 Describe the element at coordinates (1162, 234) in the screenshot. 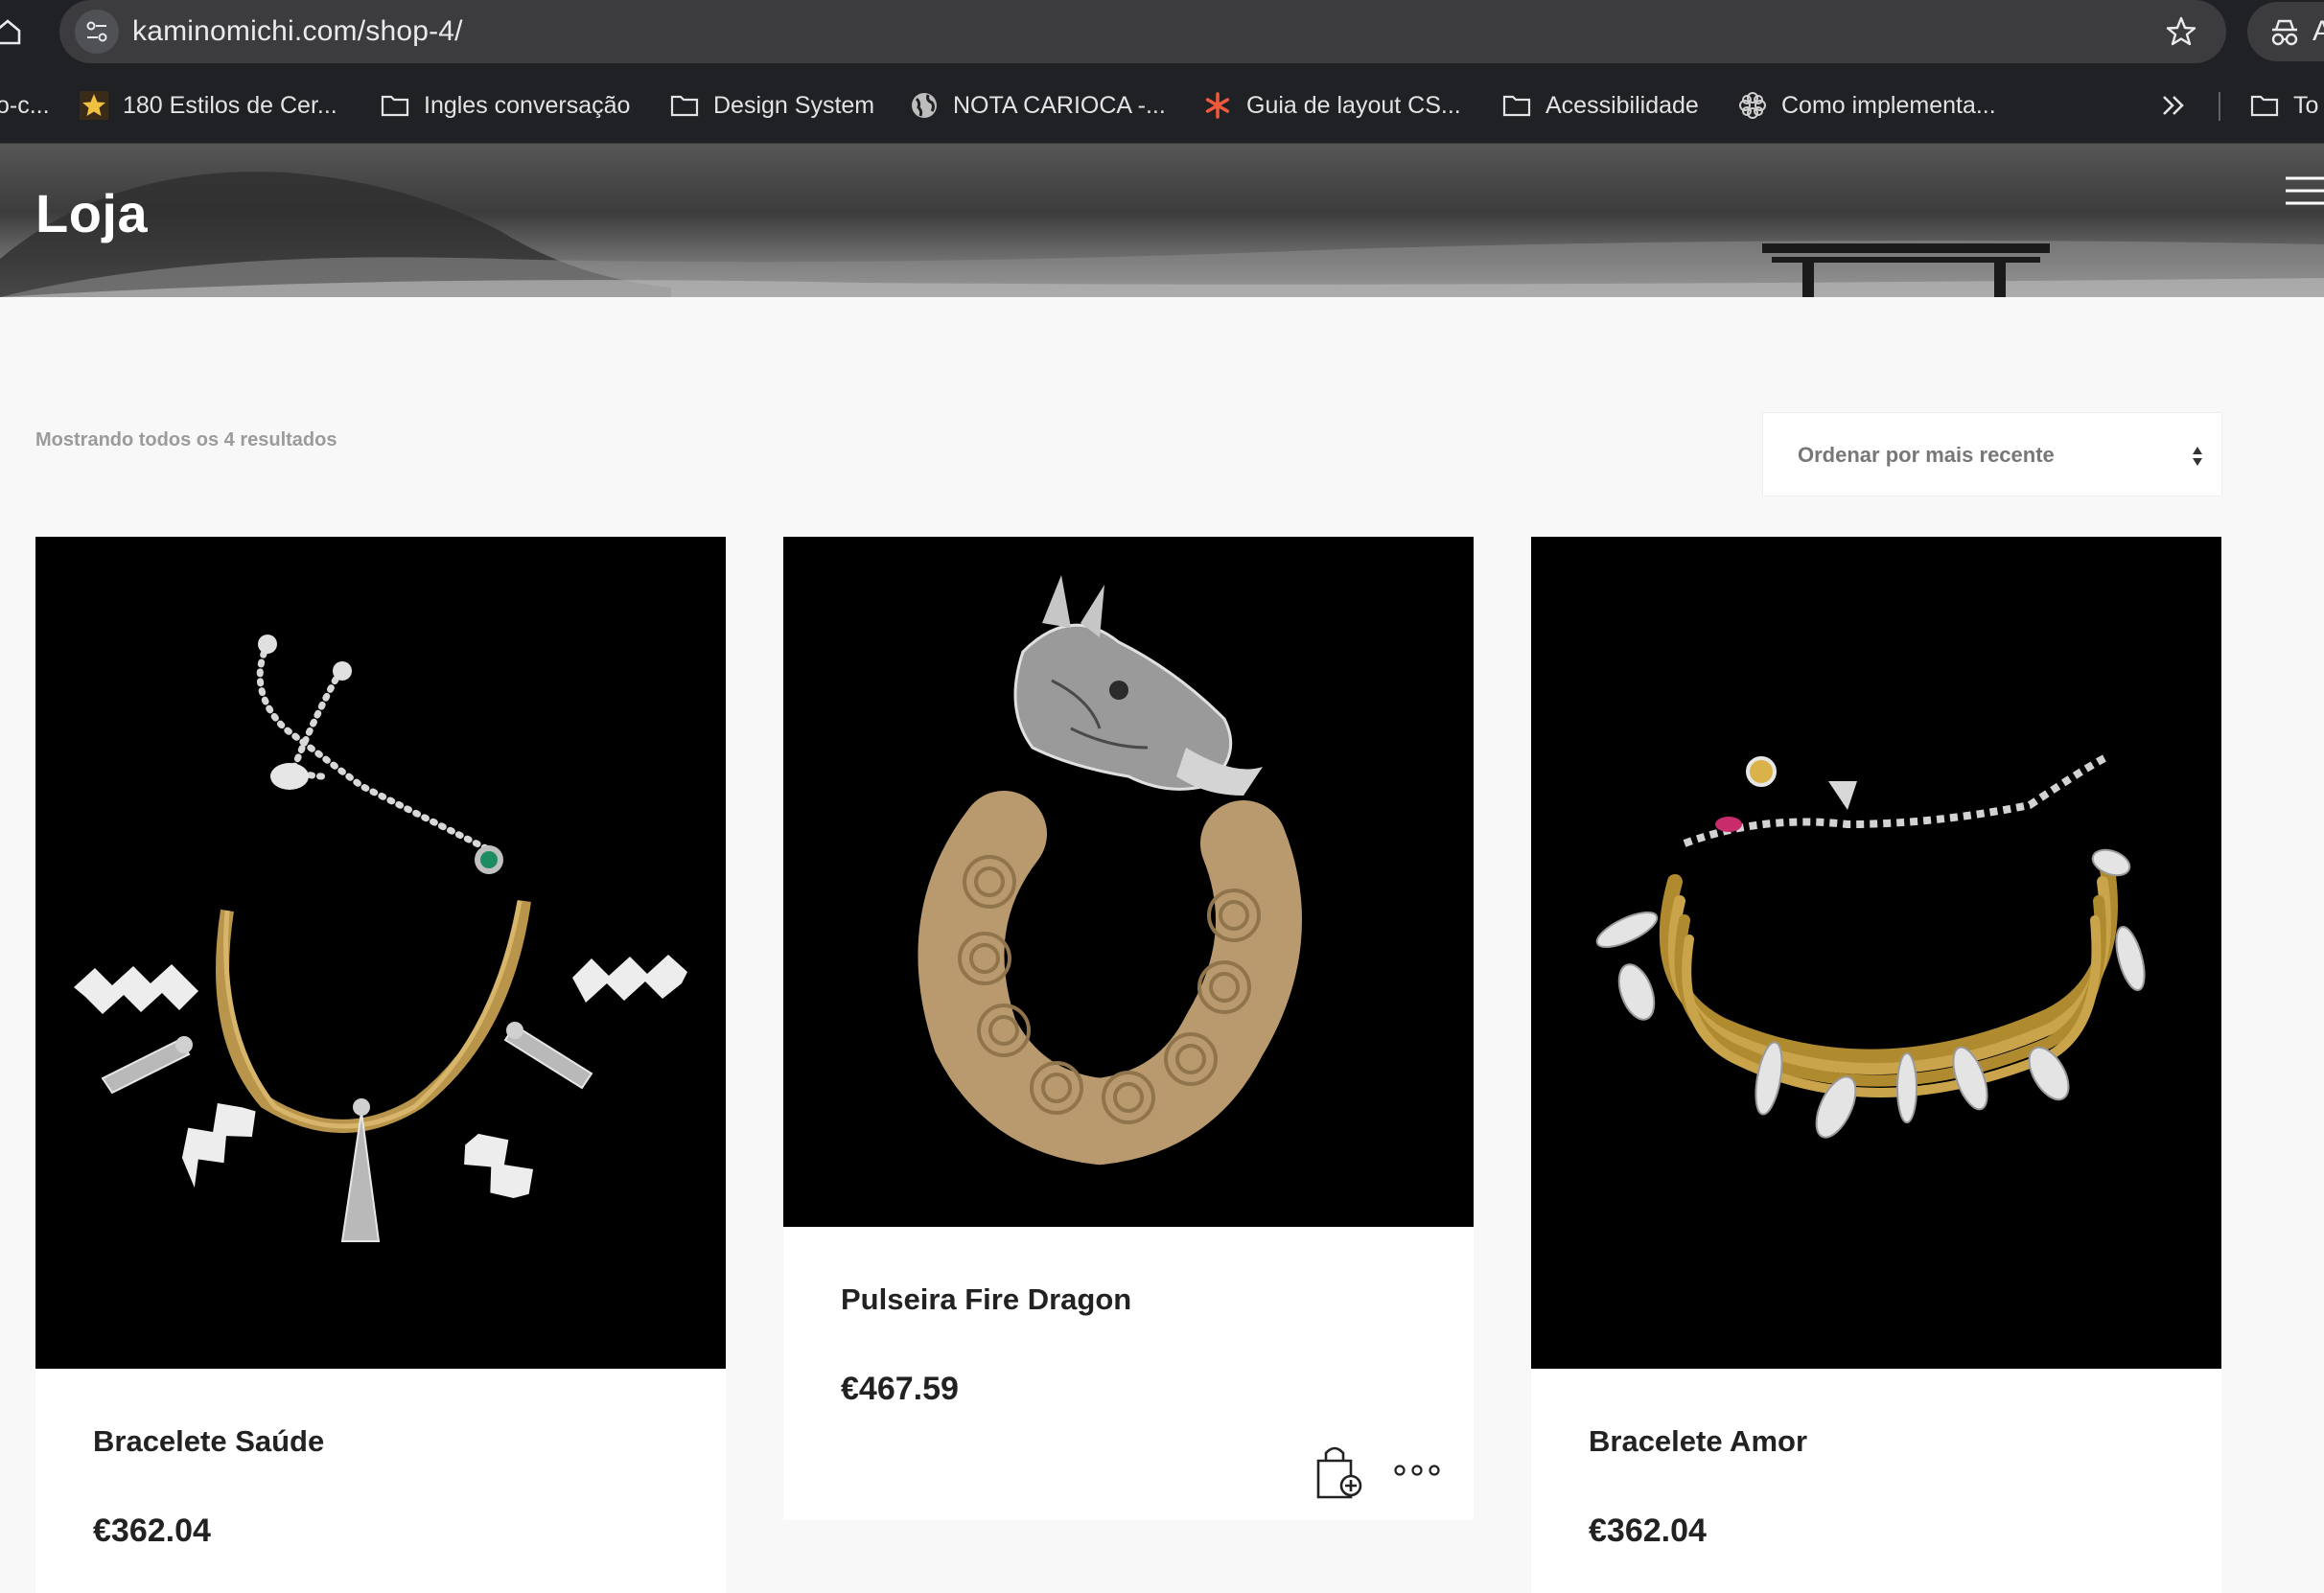

I see `landscape-background-image` at that location.